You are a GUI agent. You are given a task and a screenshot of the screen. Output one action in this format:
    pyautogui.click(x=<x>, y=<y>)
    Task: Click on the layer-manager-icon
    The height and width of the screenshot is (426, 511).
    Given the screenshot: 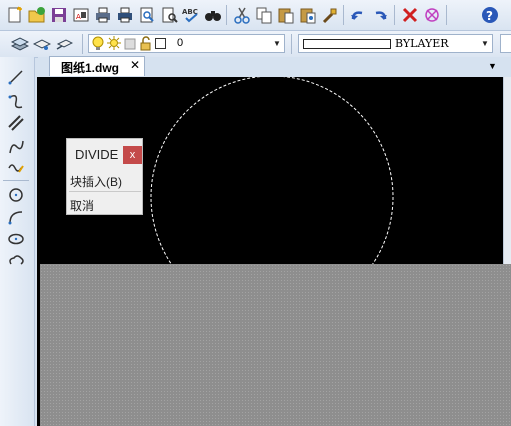 What is the action you would take?
    pyautogui.click(x=20, y=43)
    